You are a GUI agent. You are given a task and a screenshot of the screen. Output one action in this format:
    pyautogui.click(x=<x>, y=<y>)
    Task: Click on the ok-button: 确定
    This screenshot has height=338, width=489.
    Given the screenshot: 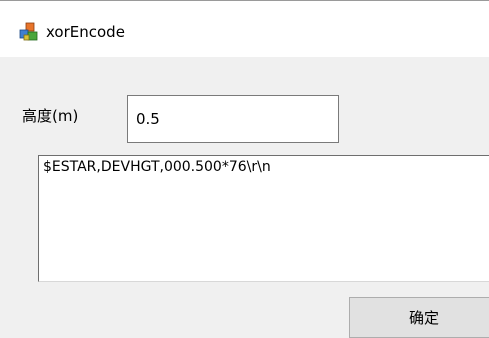 What is the action you would take?
    pyautogui.click(x=419, y=317)
    